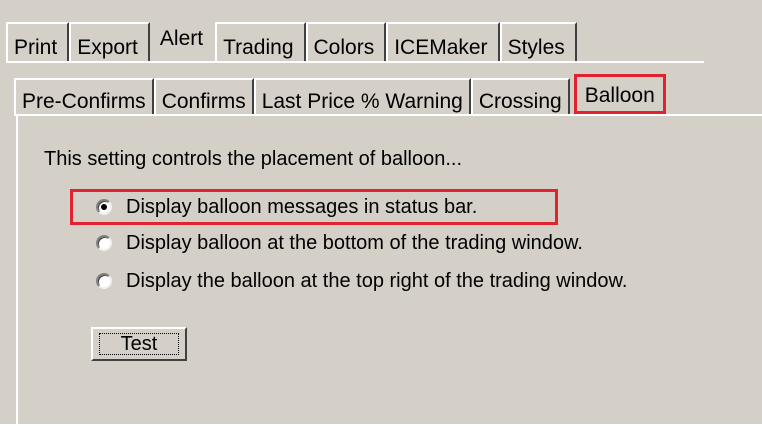 Image resolution: width=762 pixels, height=426 pixels. Describe the element at coordinates (302, 206) in the screenshot. I see `option-status-bar-label: Display balloon messages in status bar.` at that location.